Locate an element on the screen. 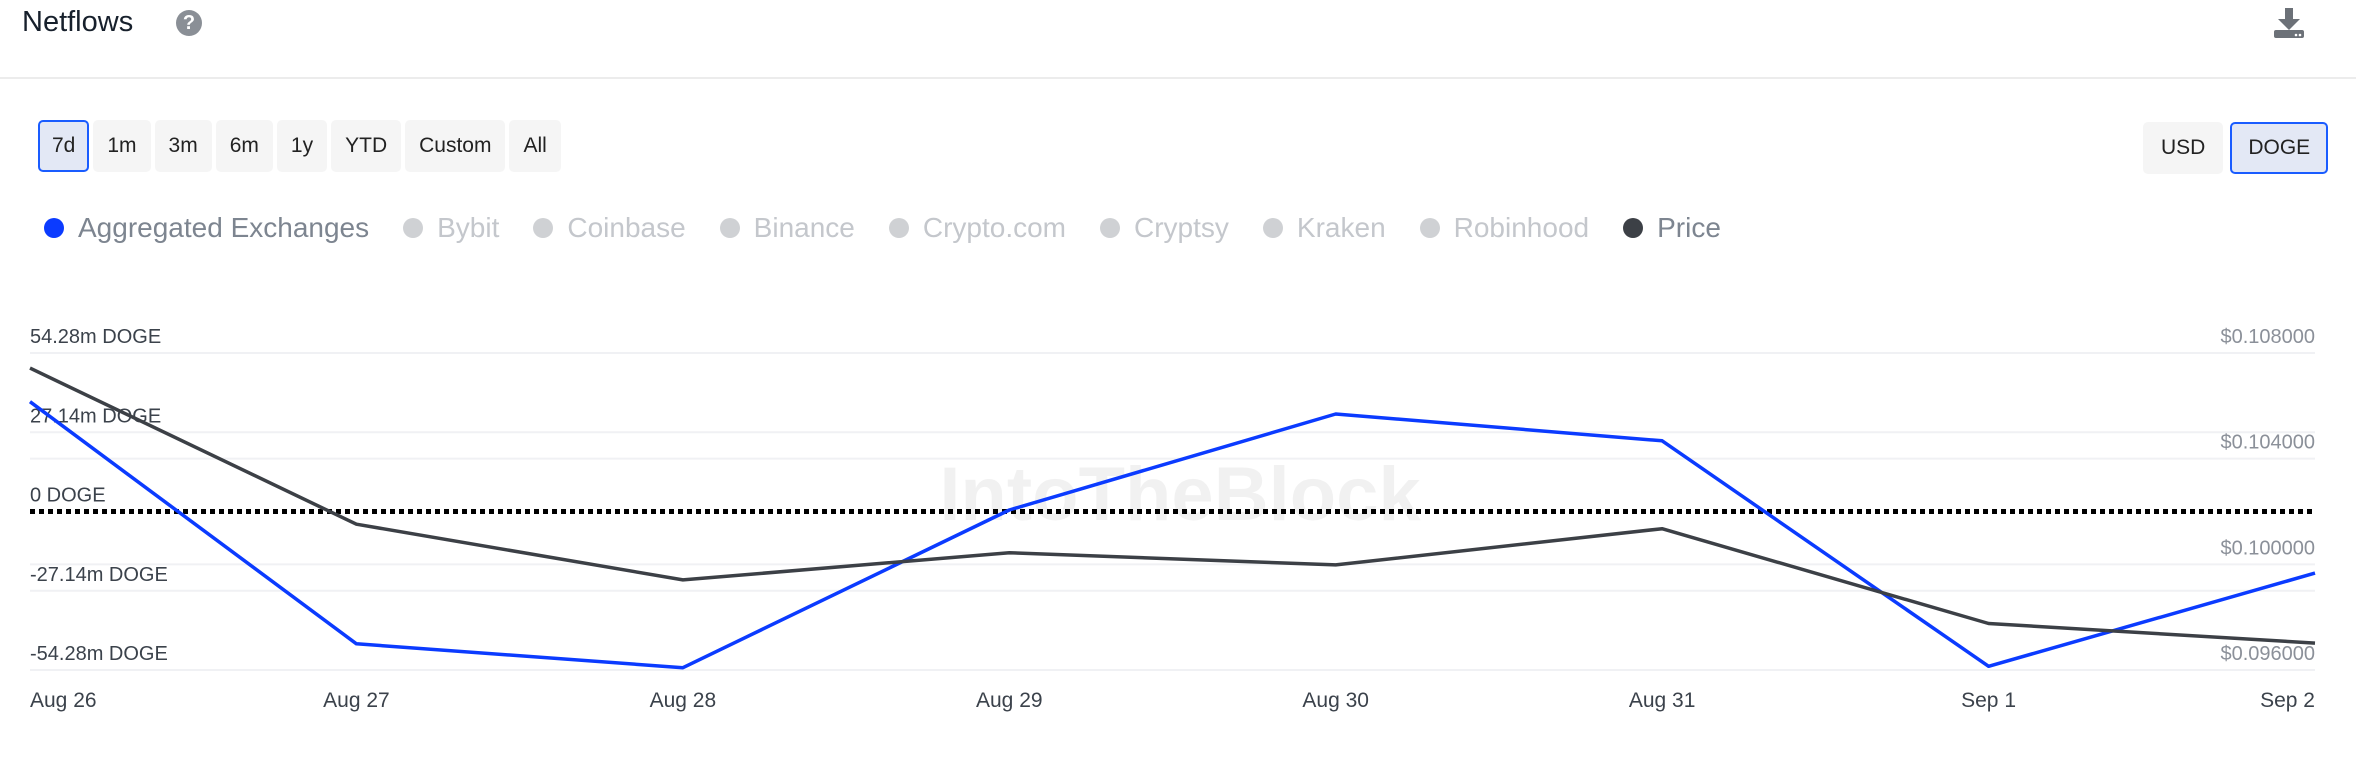 This screenshot has width=2356, height=760. x-axis-tick-label: Aug 27 is located at coordinates (356, 700).